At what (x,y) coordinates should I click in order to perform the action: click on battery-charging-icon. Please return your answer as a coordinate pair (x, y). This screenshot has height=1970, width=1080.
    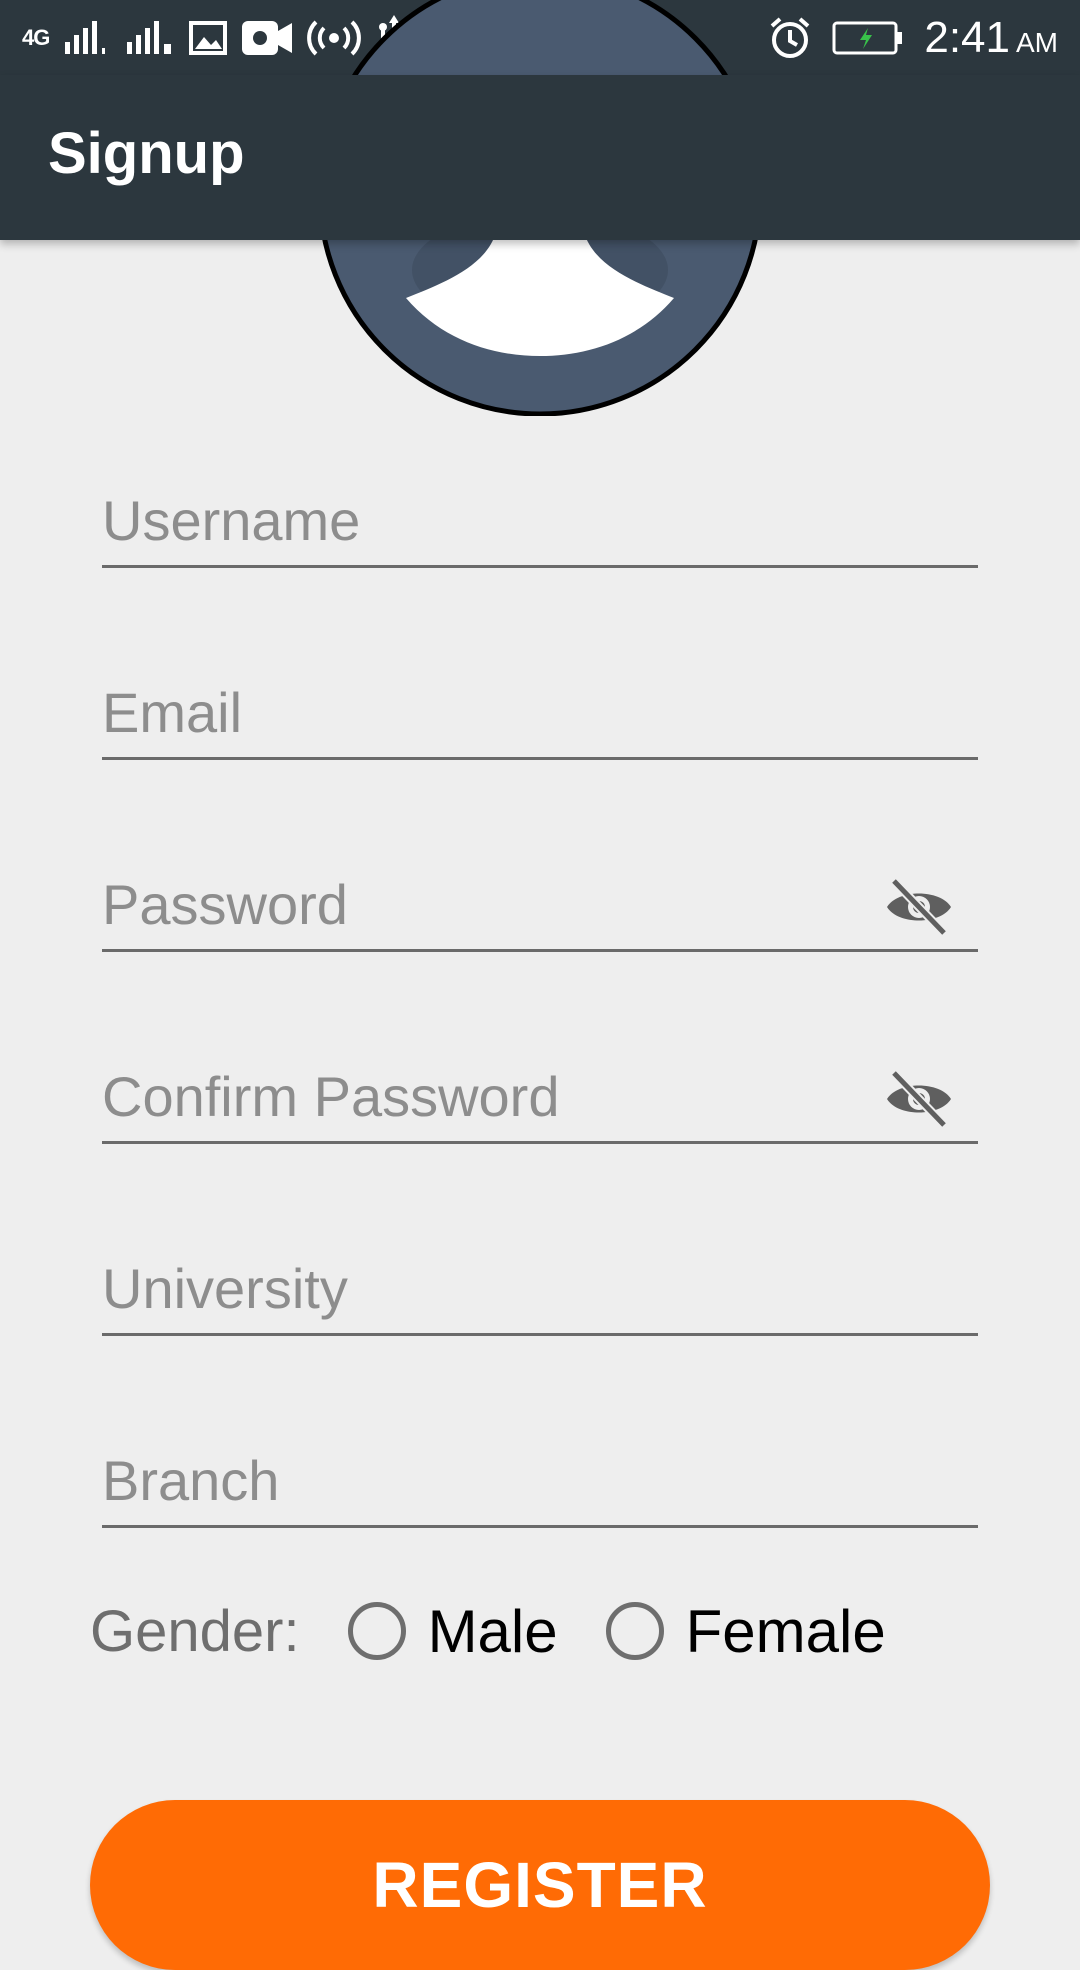
    Looking at the image, I should click on (868, 38).